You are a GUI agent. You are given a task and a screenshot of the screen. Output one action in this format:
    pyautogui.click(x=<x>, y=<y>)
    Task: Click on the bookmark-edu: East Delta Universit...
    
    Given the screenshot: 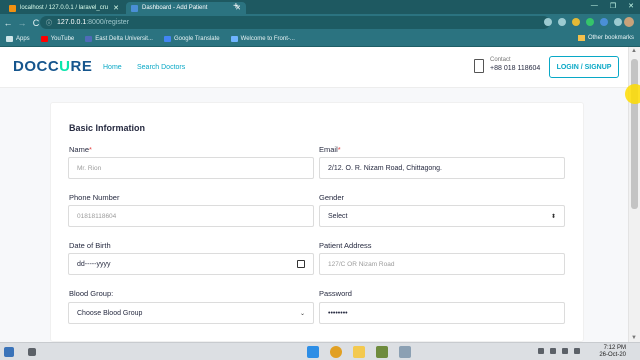 What is the action you would take?
    pyautogui.click(x=119, y=39)
    